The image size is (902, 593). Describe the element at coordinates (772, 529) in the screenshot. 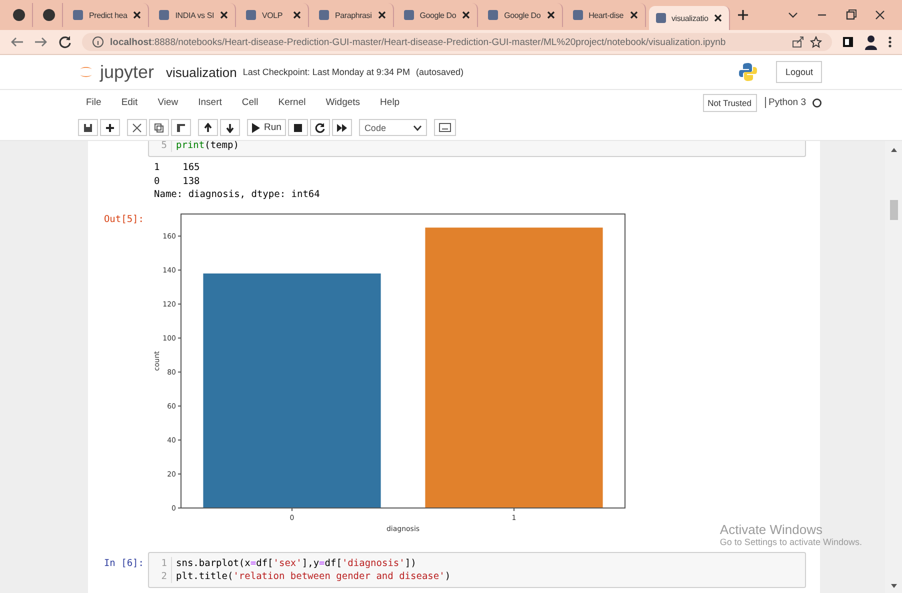

I see `activation-notice-title: Activate Windows` at that location.